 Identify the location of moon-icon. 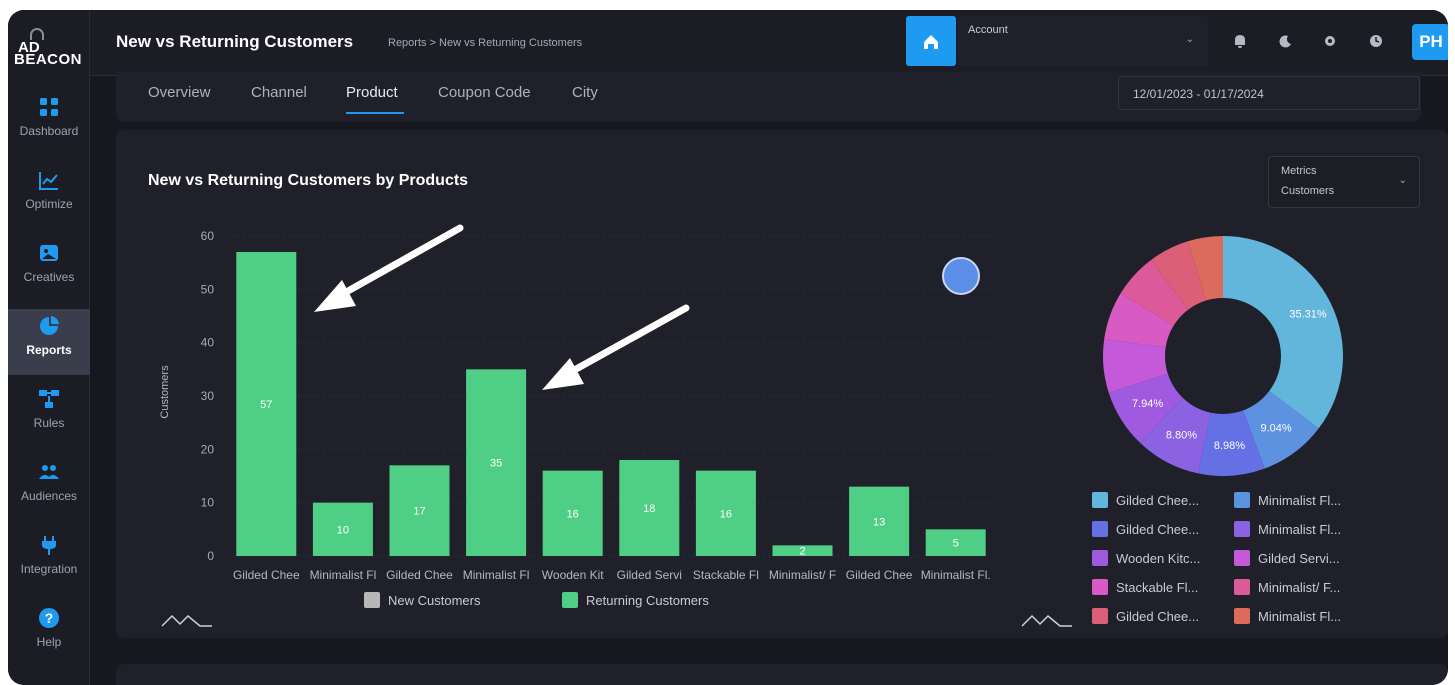
(1286, 42).